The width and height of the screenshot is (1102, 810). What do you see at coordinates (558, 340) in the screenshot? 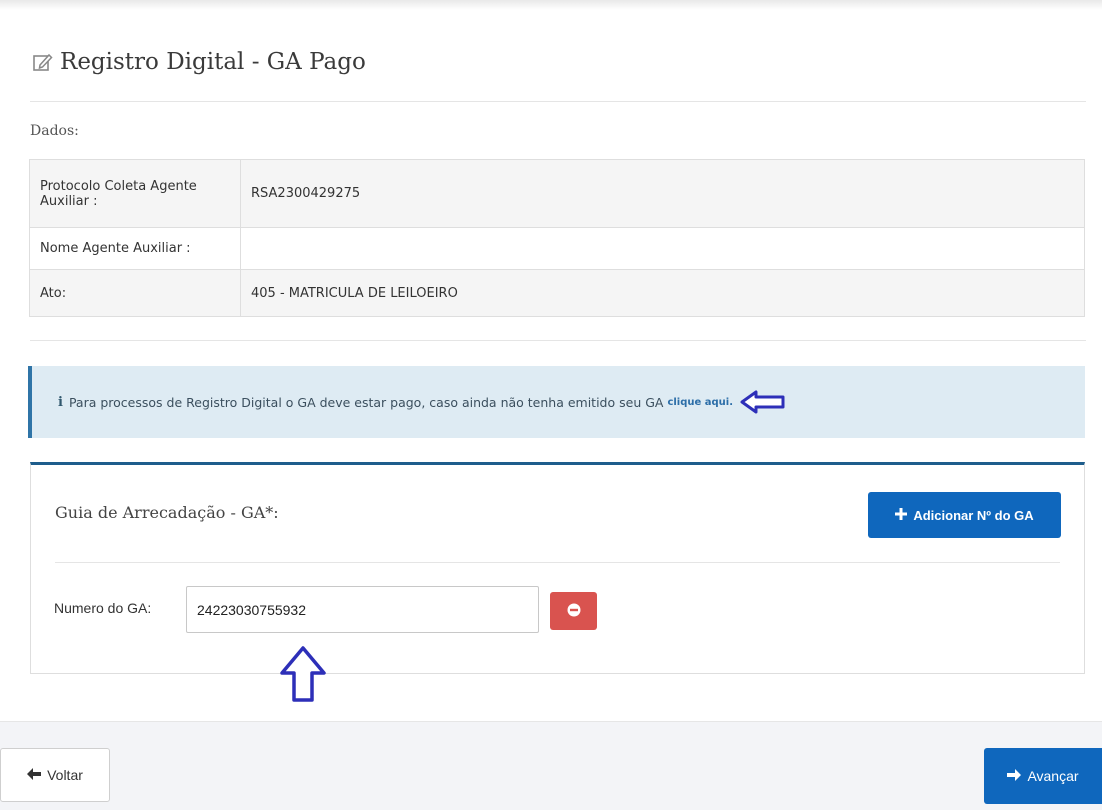
I see `section-divider` at bounding box center [558, 340].